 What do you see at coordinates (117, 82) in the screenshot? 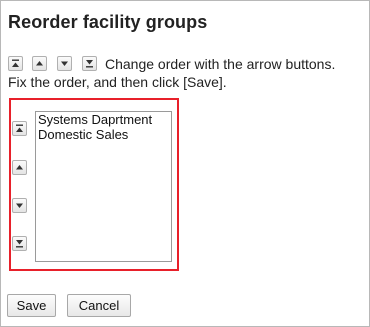
I see `instruction-line-2: Fix the order, and then click [Save].` at bounding box center [117, 82].